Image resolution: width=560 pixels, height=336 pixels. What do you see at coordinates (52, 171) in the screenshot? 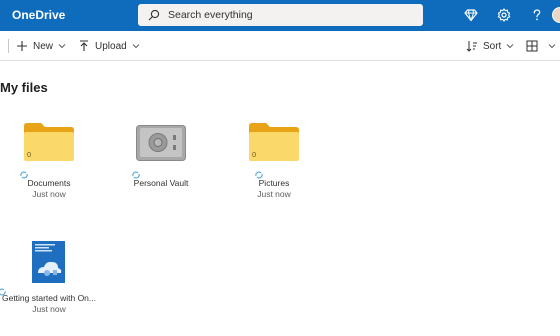
I see `folder-tile-documents: 0 Documents Just now` at bounding box center [52, 171].